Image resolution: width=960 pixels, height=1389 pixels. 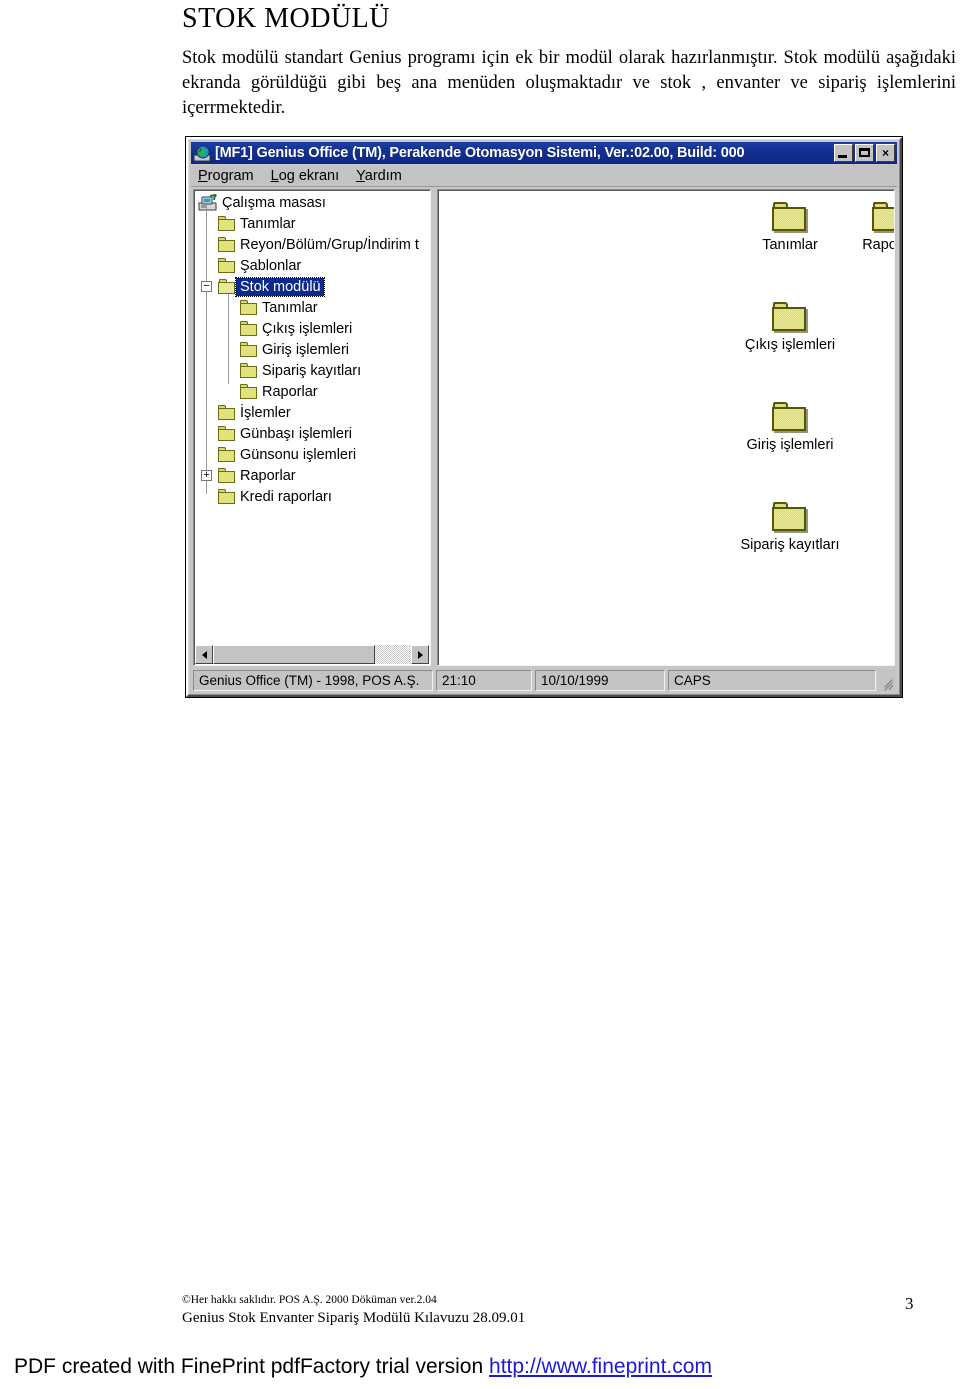 I want to click on tree-item-sablonlar: Şablonlar, so click(x=312, y=265).